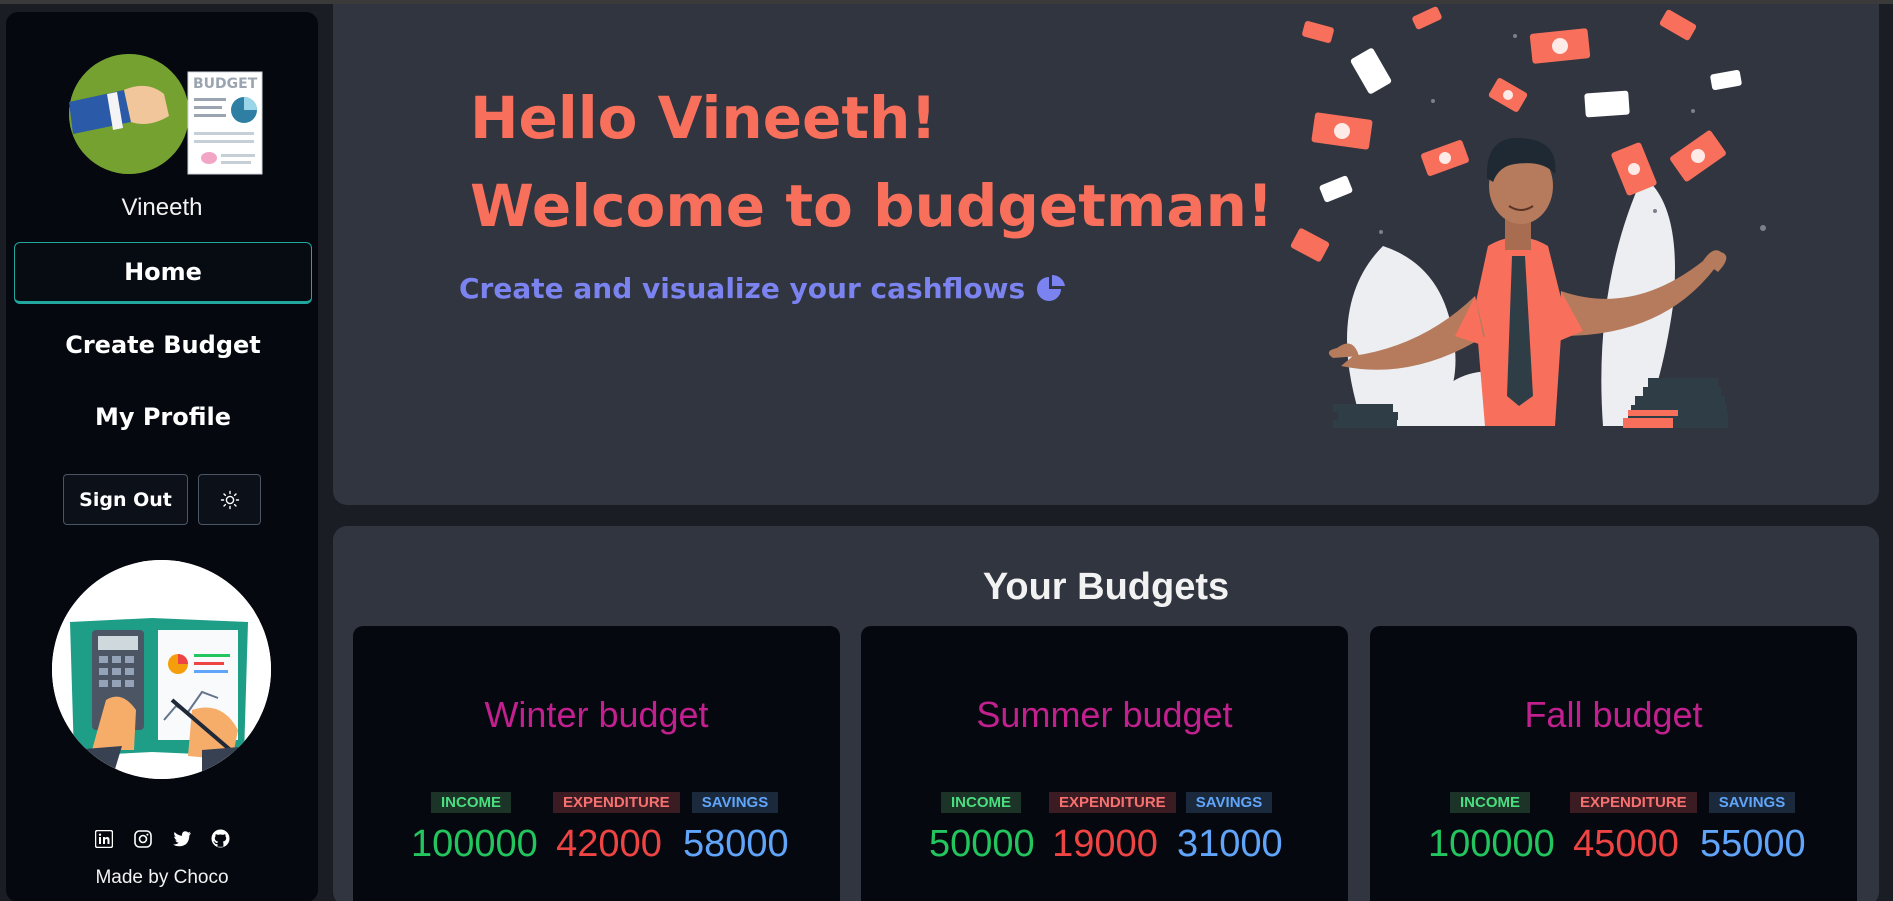 The height and width of the screenshot is (901, 1893). Describe the element at coordinates (162, 838) in the screenshot. I see `social-links` at that location.